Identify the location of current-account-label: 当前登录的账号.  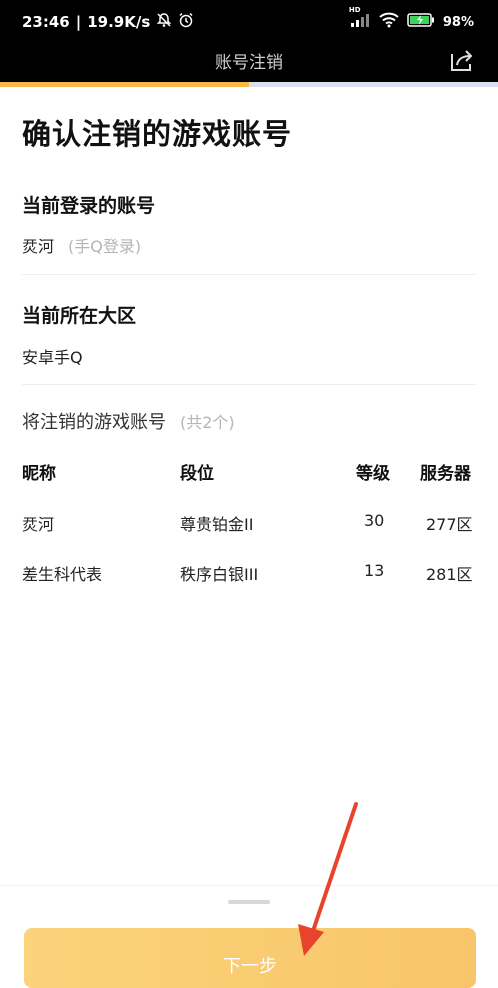
(89, 206).